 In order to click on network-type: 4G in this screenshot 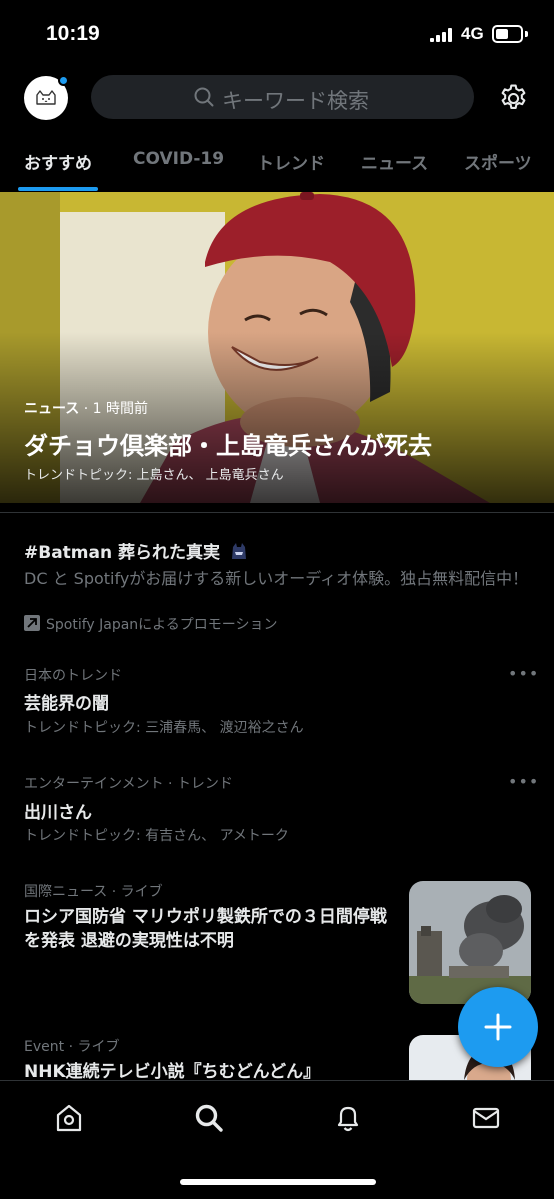, I will do `click(472, 33)`.